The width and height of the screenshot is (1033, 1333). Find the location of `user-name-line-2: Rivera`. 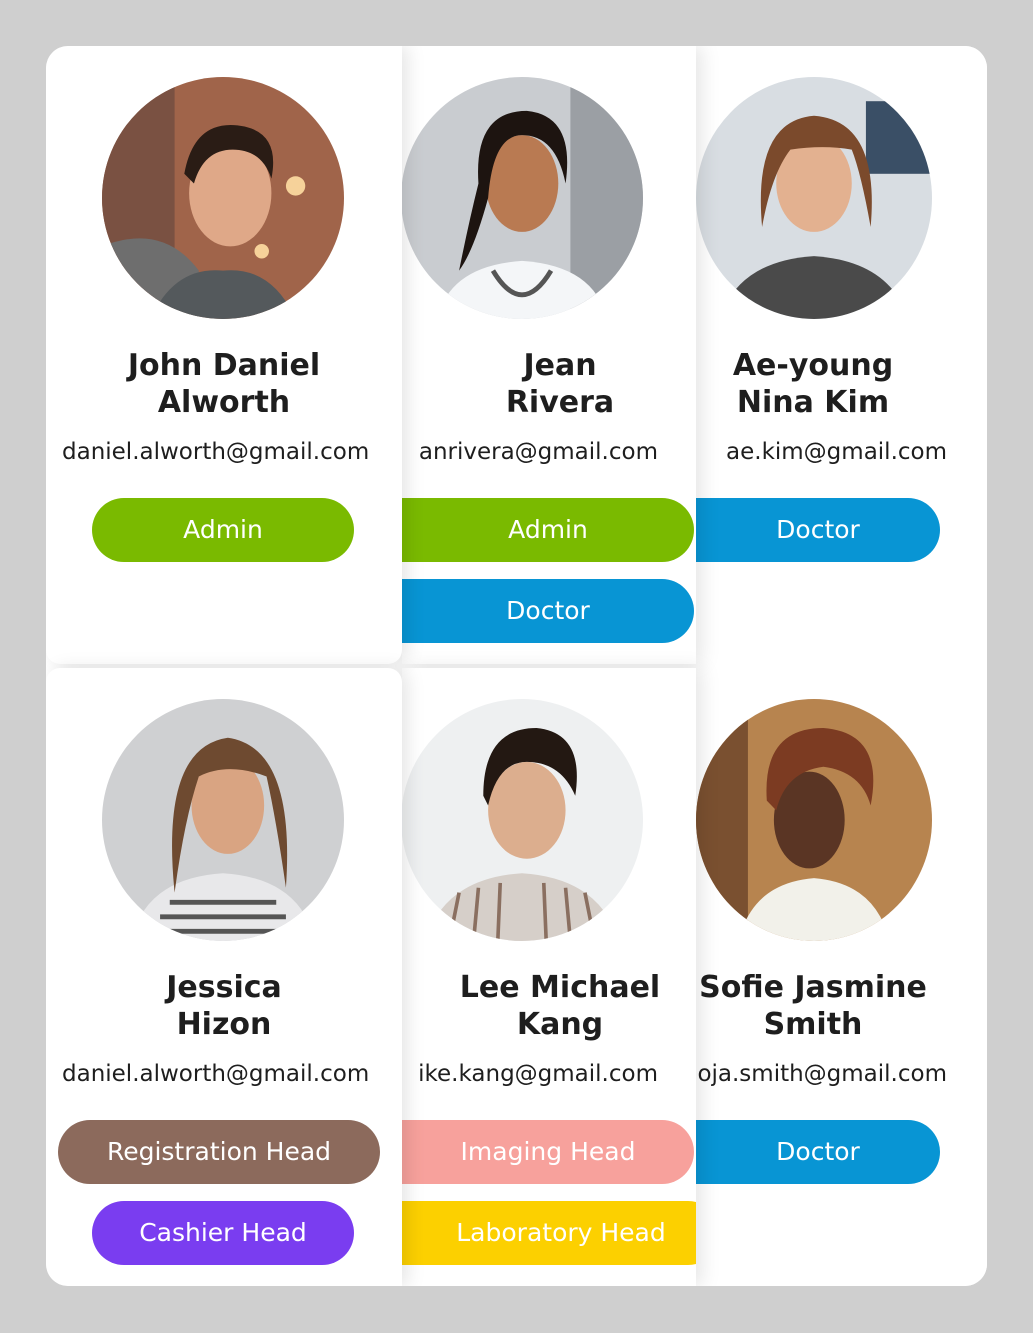

user-name-line-2: Rivera is located at coordinates (560, 402).